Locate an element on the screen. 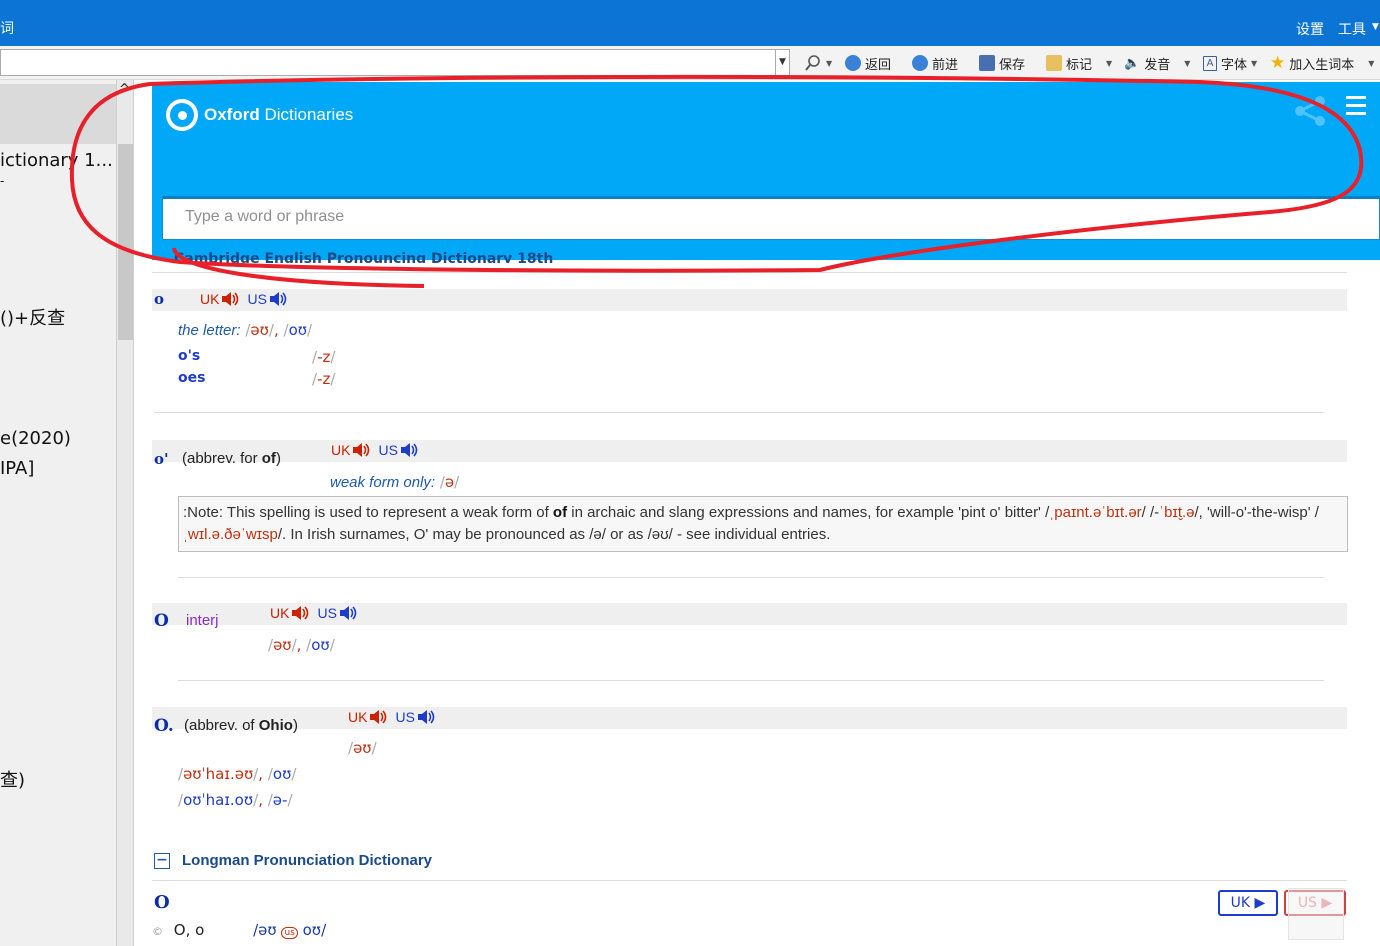  add-vocab-button: ★ 加入生词本 ▼ is located at coordinates (1322, 63).